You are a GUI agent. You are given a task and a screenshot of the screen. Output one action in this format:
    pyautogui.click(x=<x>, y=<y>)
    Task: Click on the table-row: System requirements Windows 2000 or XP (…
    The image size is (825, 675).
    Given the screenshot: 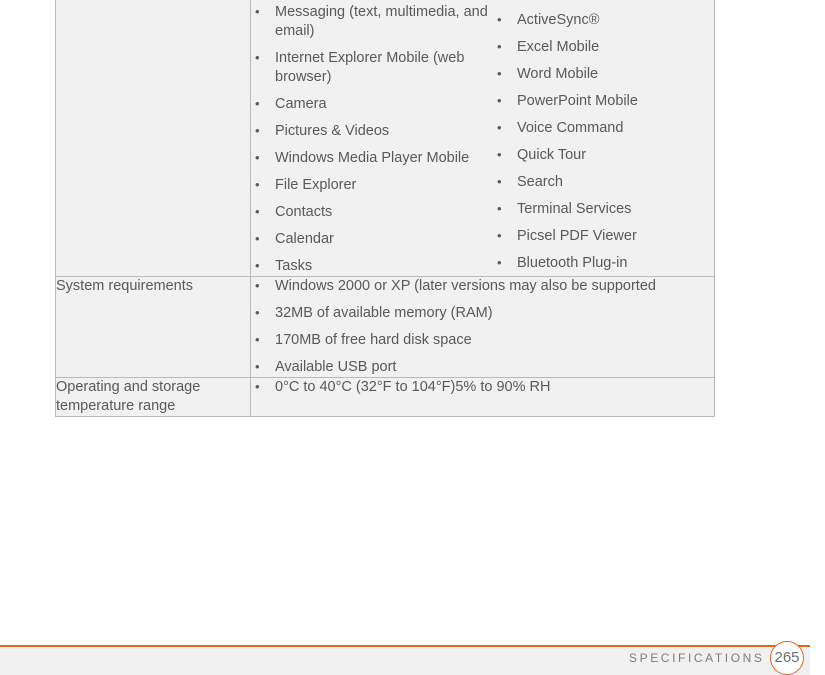 What is the action you would take?
    pyautogui.click(x=385, y=327)
    